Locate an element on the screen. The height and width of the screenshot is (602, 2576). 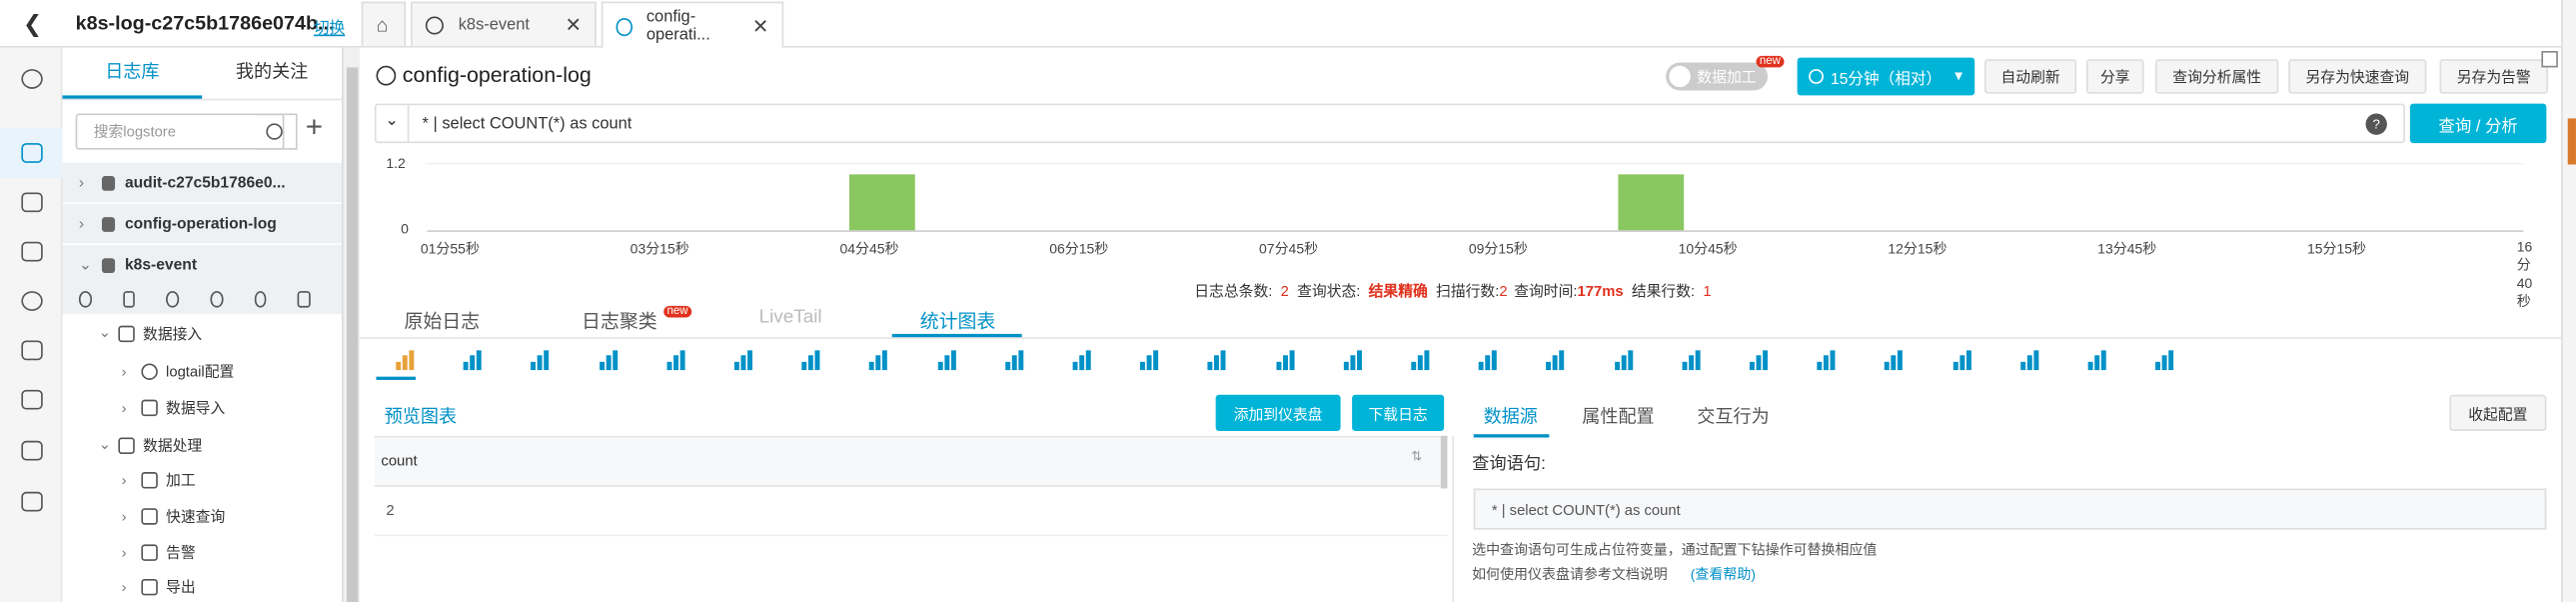
pie-chart-icon is located at coordinates (677, 360).